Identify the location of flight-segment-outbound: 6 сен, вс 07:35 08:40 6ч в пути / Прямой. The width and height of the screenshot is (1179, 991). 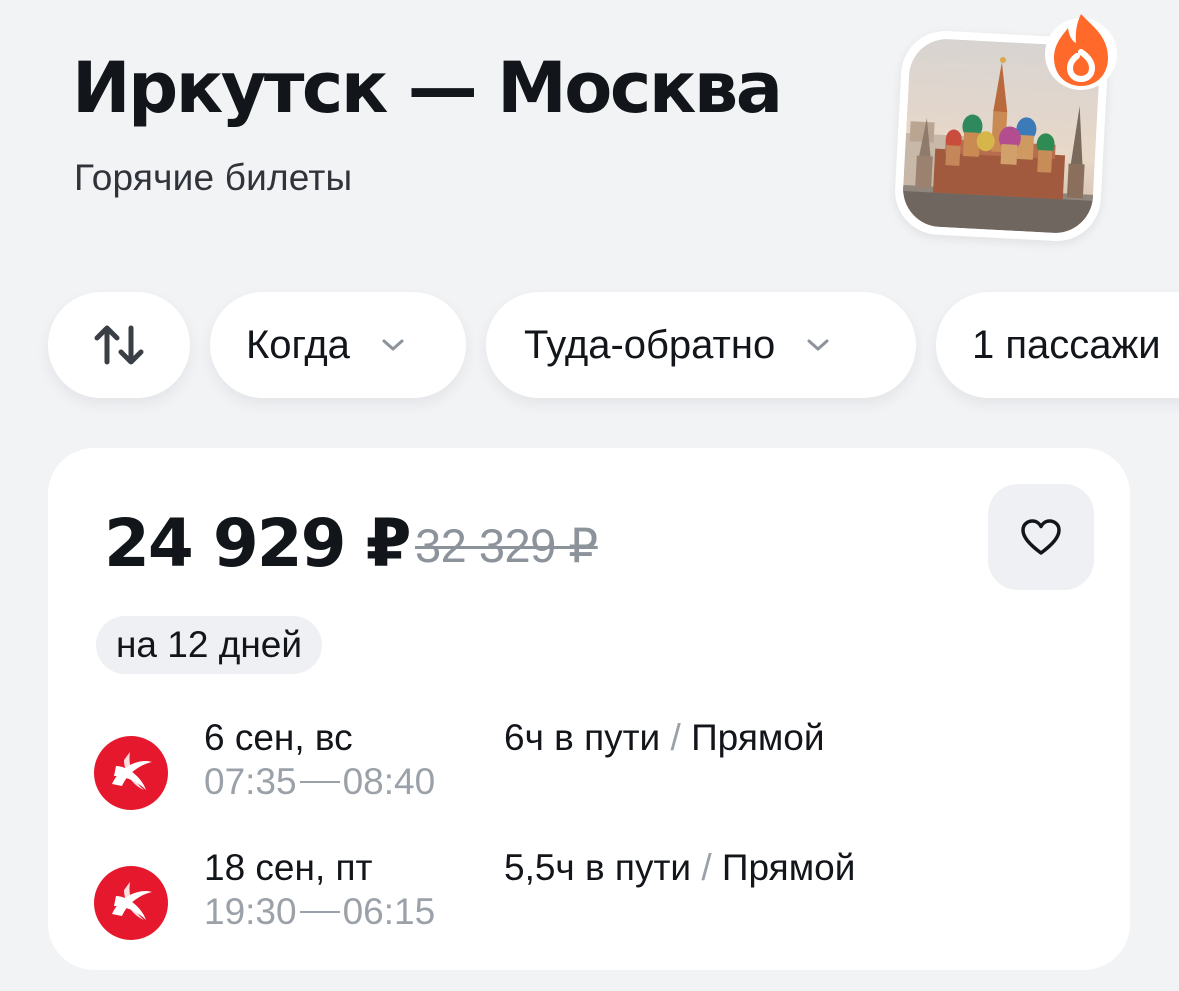
(594, 767).